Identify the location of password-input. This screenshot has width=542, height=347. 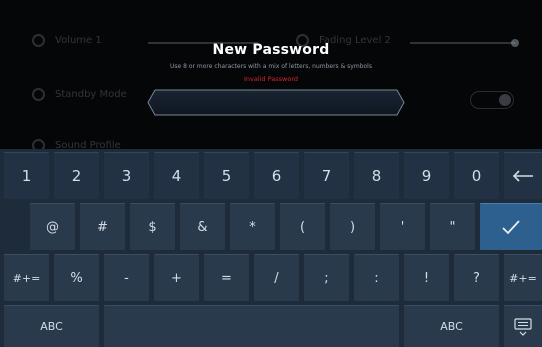
(276, 102).